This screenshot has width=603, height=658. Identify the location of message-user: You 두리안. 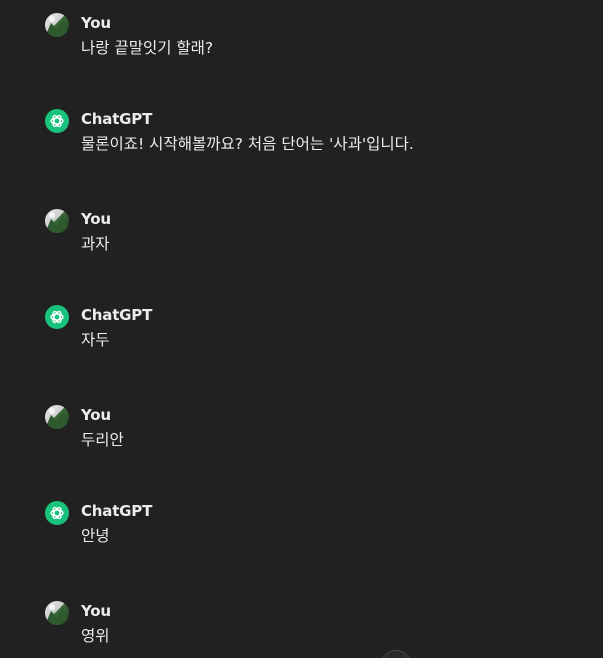
(315, 435).